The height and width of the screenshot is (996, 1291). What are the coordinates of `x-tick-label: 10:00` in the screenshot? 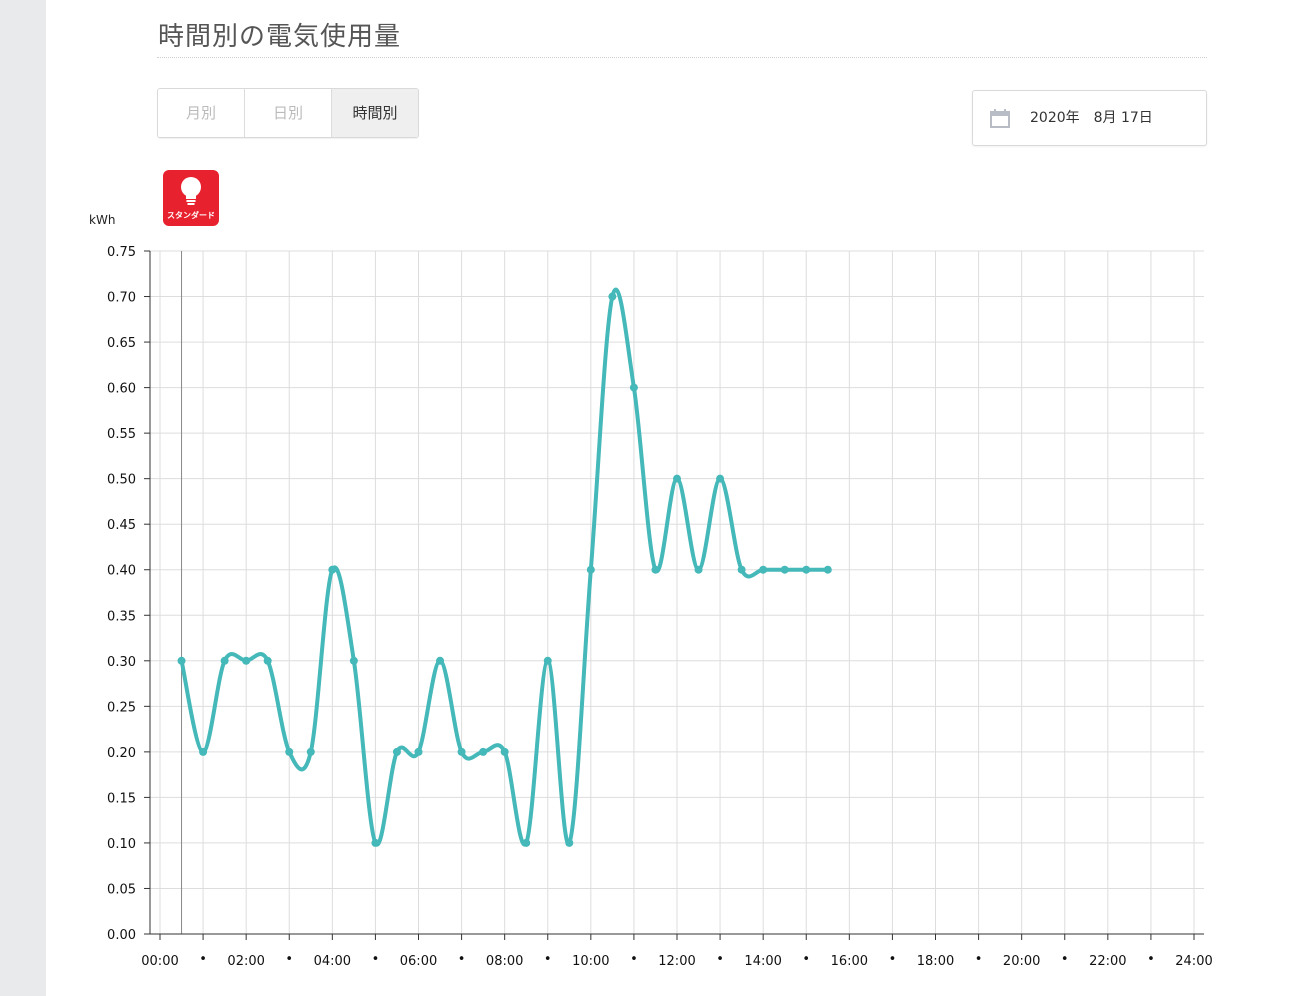 It's located at (590, 961).